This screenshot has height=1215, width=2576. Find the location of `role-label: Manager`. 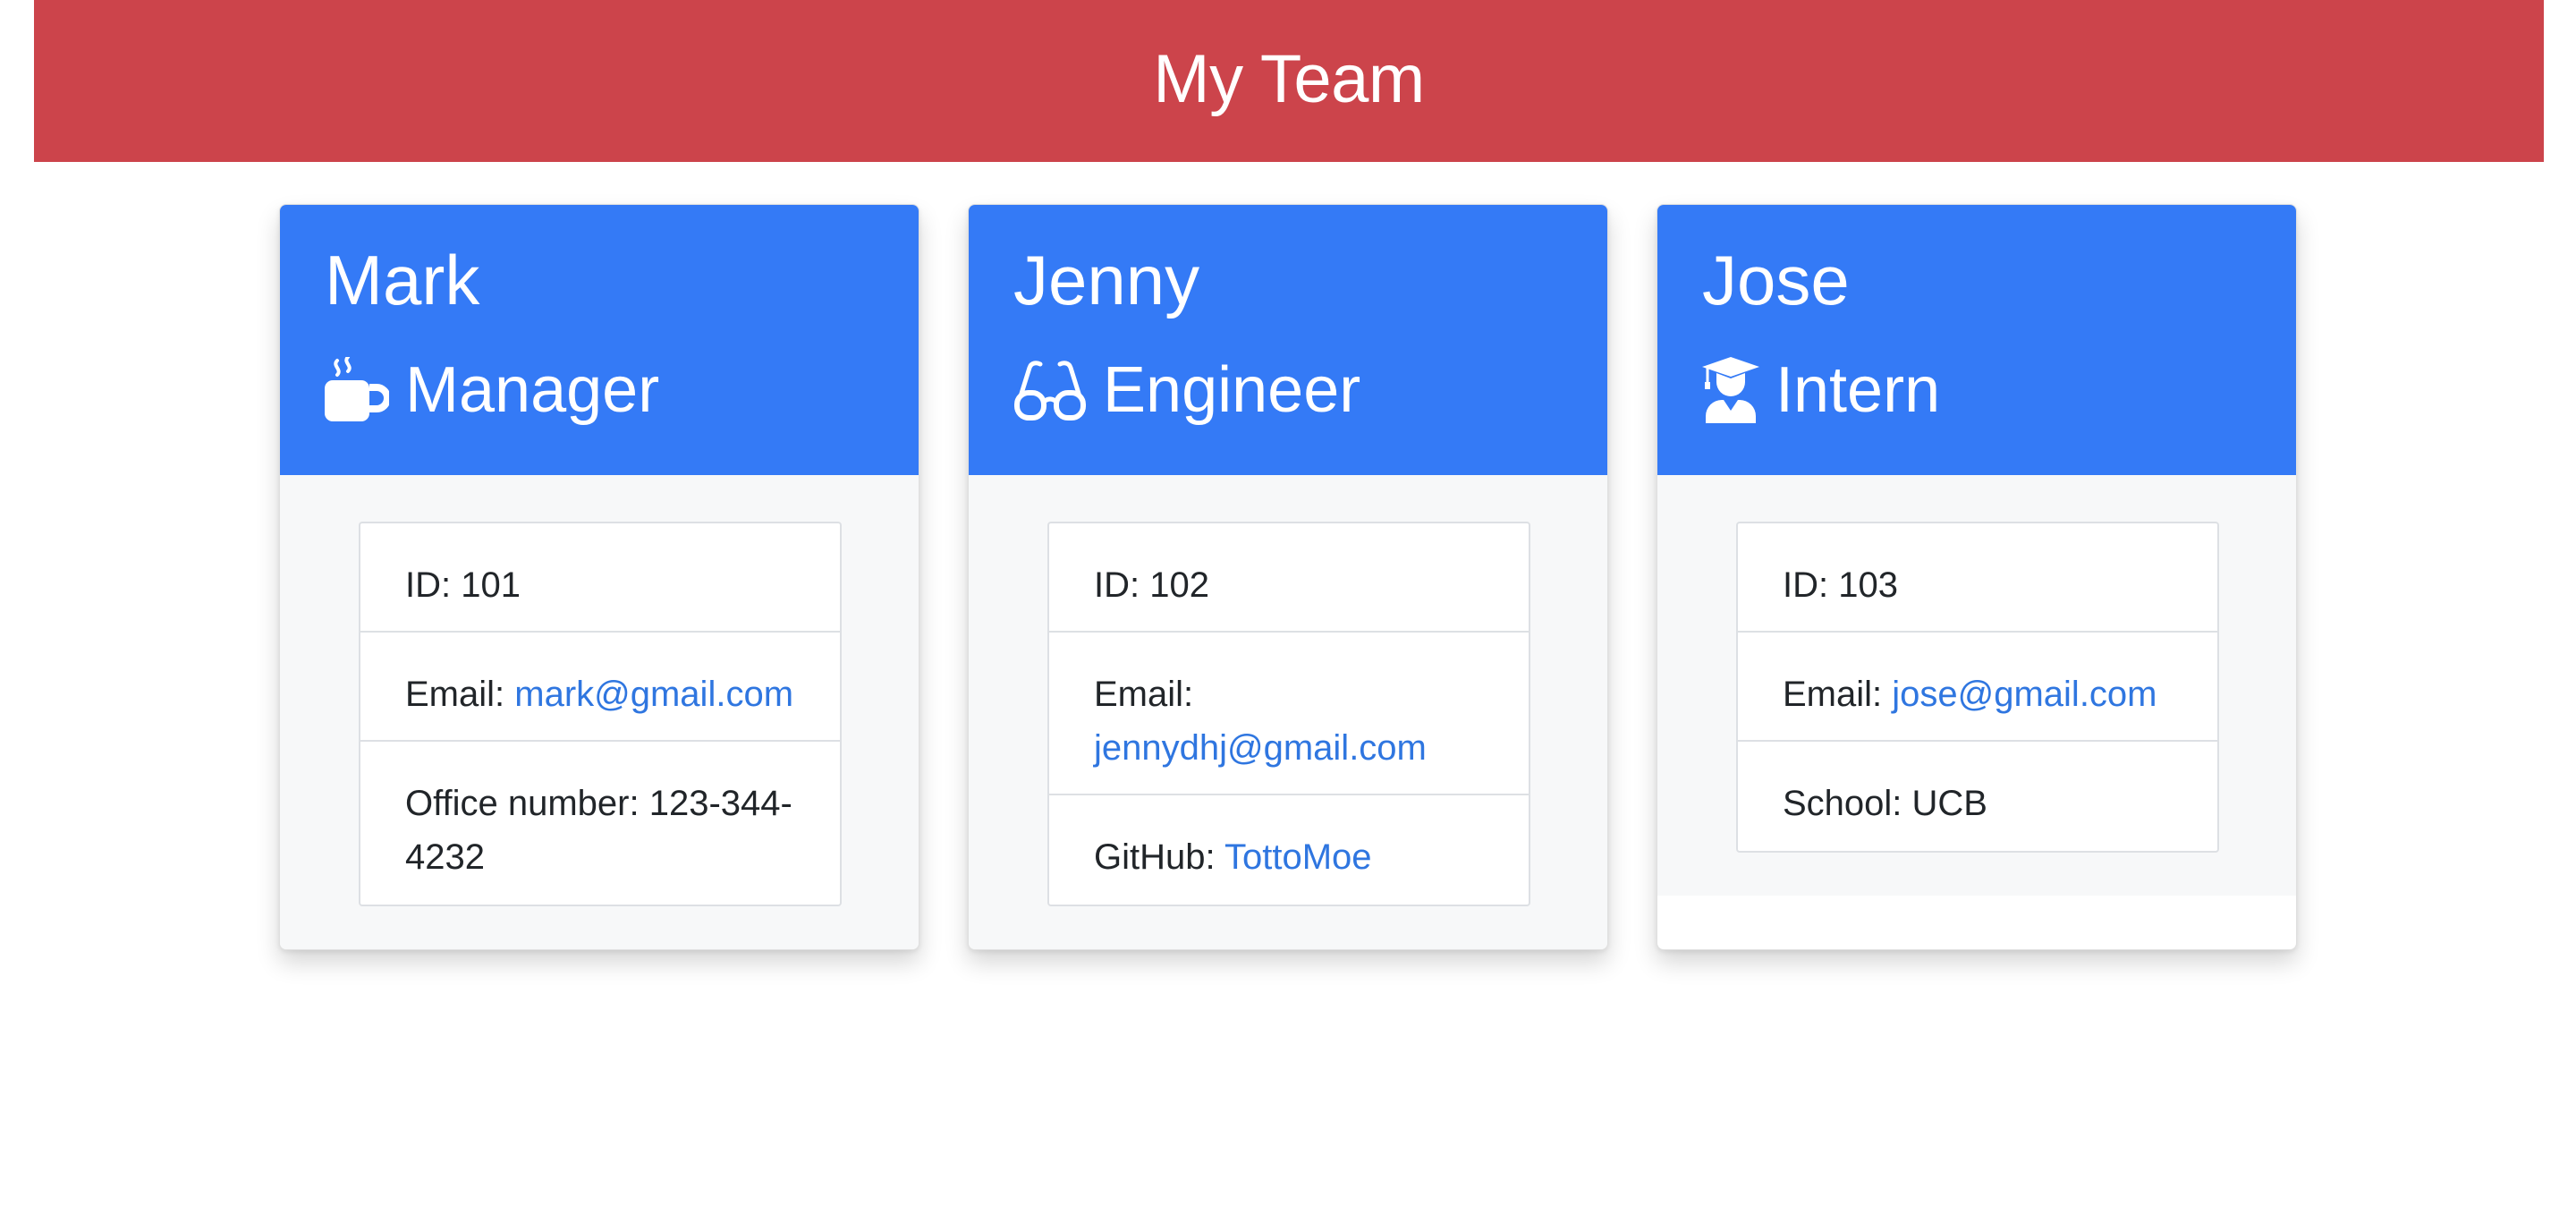

role-label: Manager is located at coordinates (532, 390).